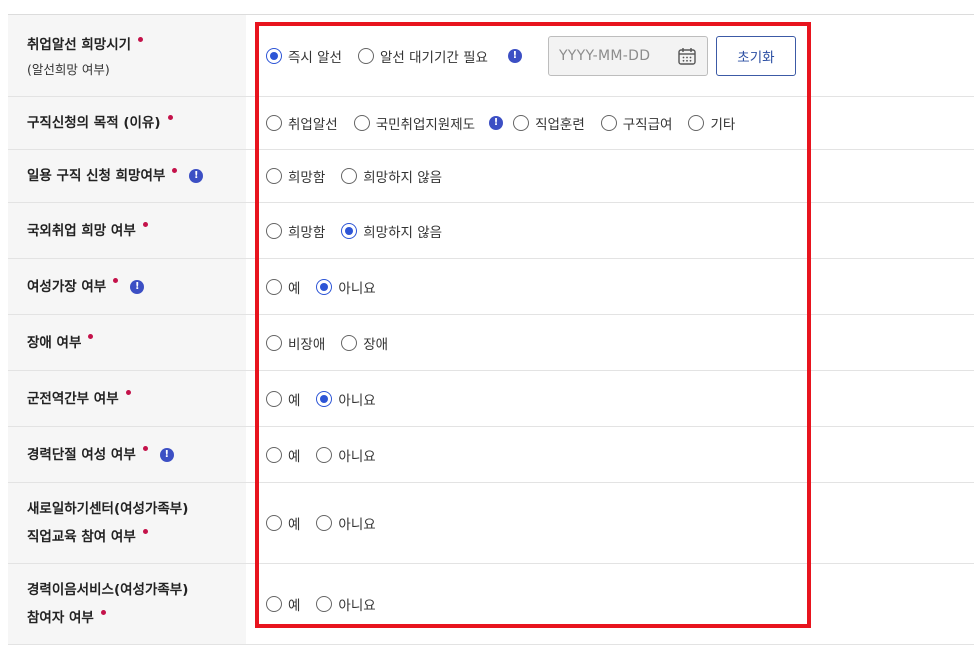 The image size is (979, 649). I want to click on row-label-cell: 경력이음서비스(여성가족부) 참여자 여부, so click(127, 604).